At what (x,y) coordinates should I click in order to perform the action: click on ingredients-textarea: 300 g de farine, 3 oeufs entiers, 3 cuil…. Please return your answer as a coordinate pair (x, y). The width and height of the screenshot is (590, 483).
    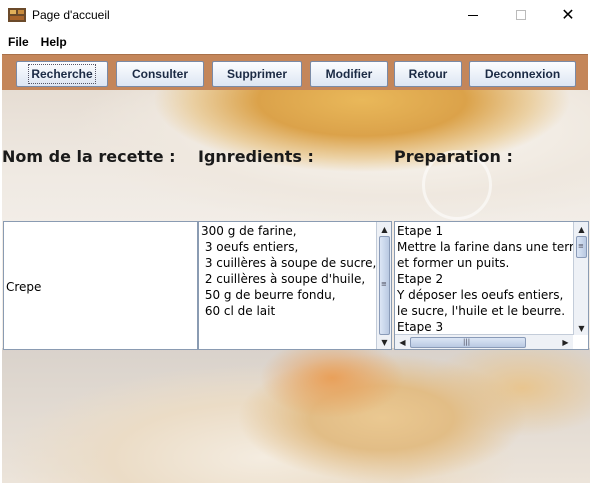
    Looking at the image, I should click on (295, 285).